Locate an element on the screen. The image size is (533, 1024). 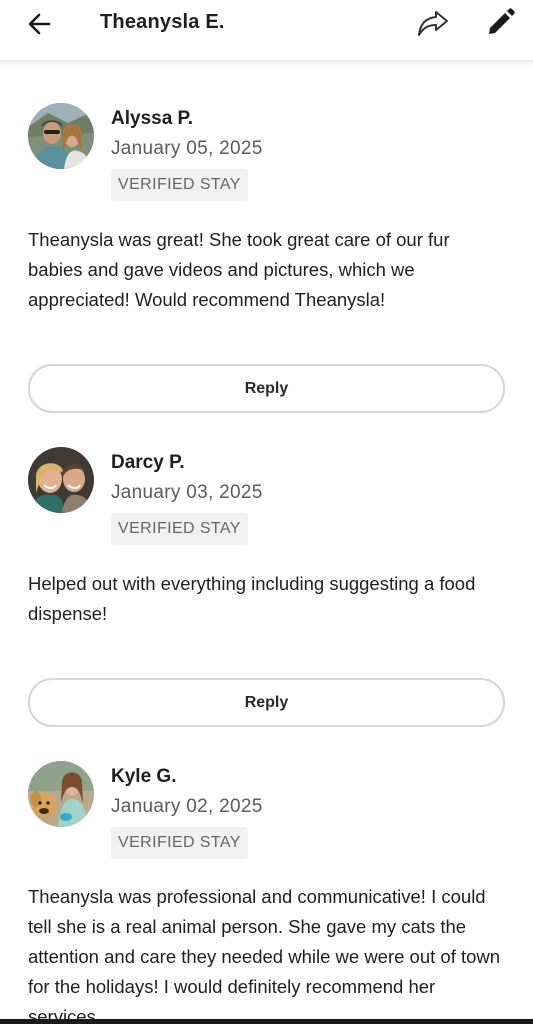
page-title: Theanysla E. is located at coordinates (162, 22).